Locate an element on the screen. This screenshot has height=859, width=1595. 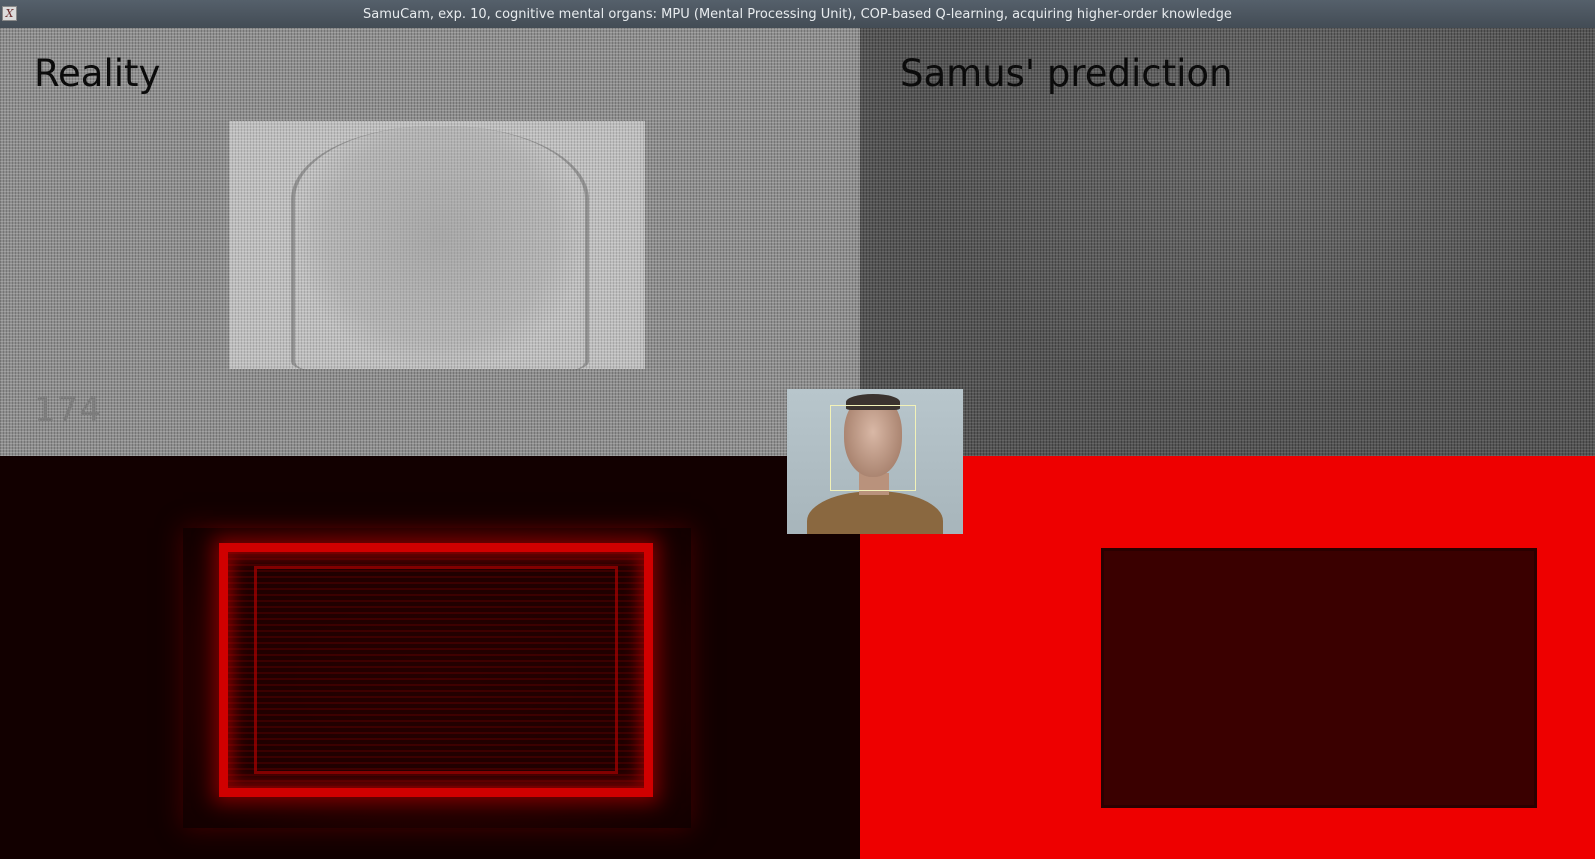
reality-face-image is located at coordinates (437, 246).